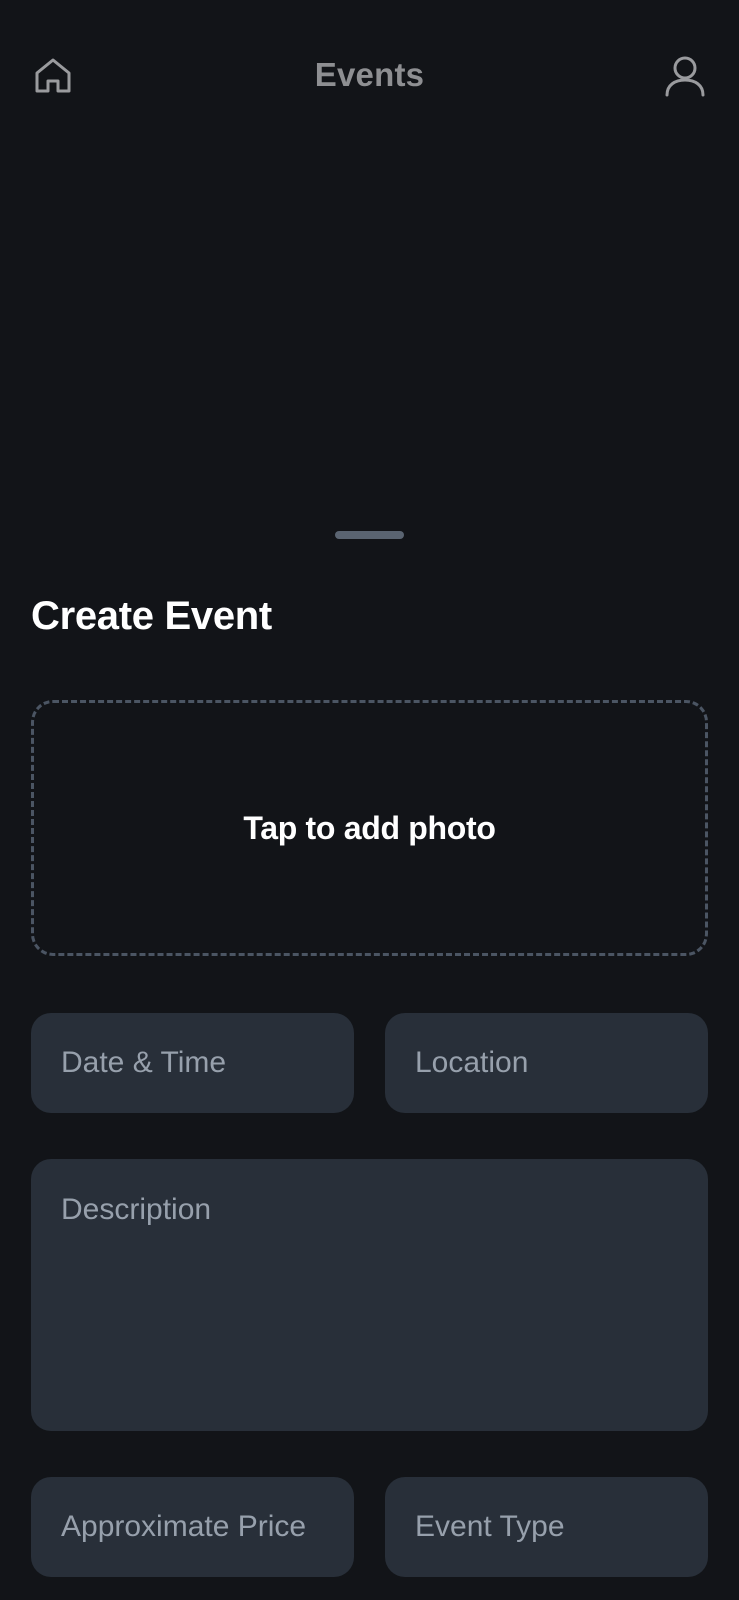 The width and height of the screenshot is (739, 1600). I want to click on top-app-bar: Events, so click(369, 75).